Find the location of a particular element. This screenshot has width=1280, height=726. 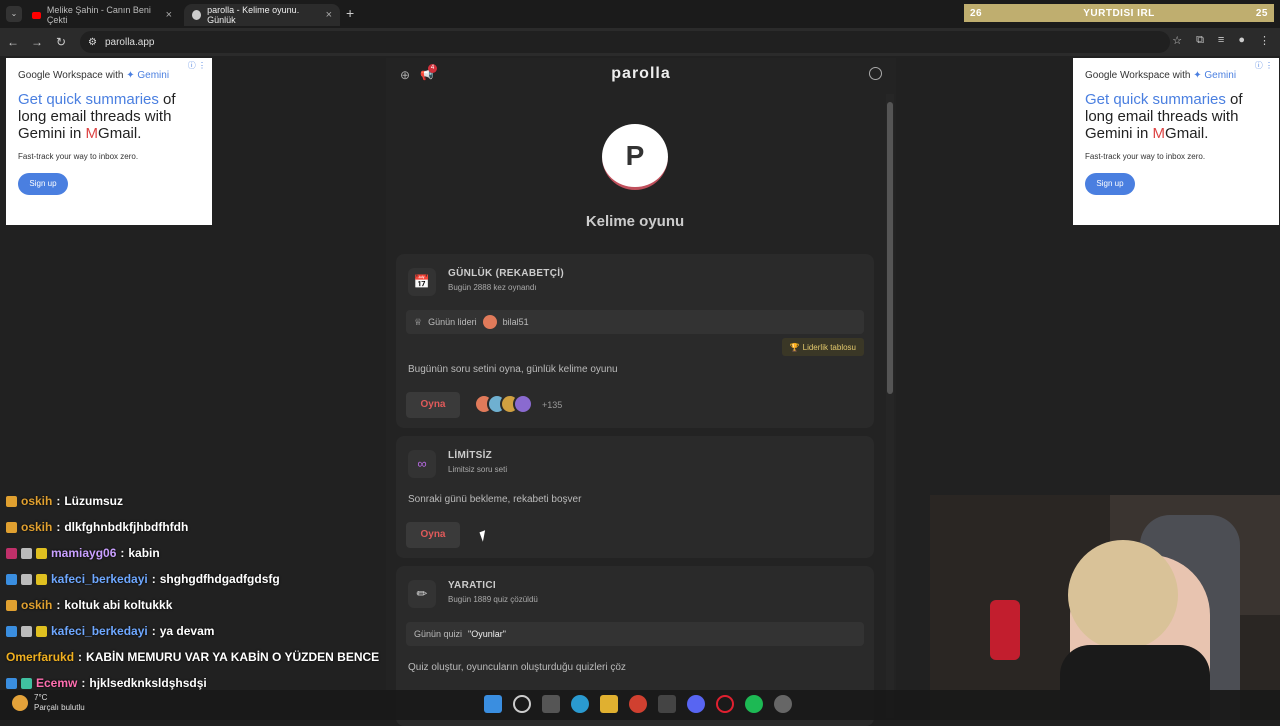

back-icon: ← is located at coordinates (13, 42).